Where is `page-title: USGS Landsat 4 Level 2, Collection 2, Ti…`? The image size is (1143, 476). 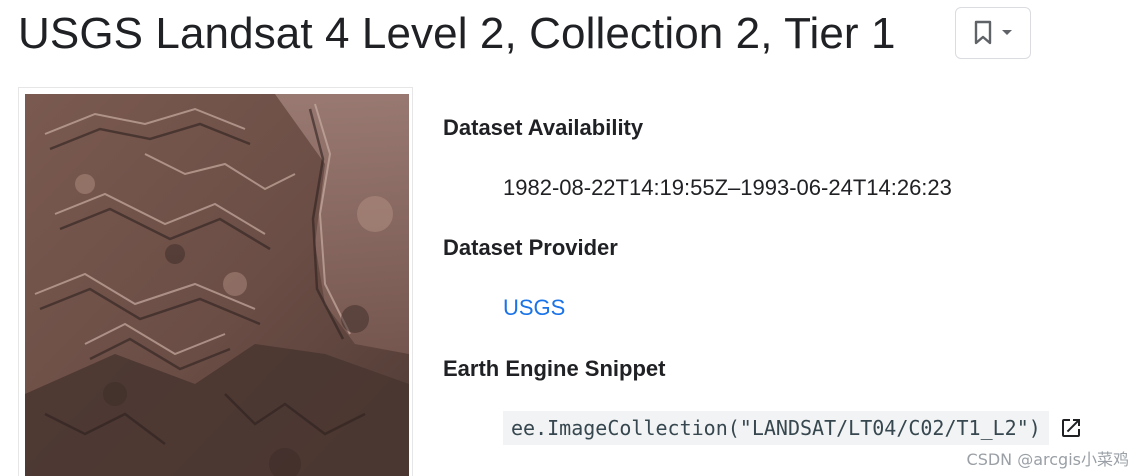
page-title: USGS Landsat 4 Level 2, Collection 2, Ti… is located at coordinates (457, 33).